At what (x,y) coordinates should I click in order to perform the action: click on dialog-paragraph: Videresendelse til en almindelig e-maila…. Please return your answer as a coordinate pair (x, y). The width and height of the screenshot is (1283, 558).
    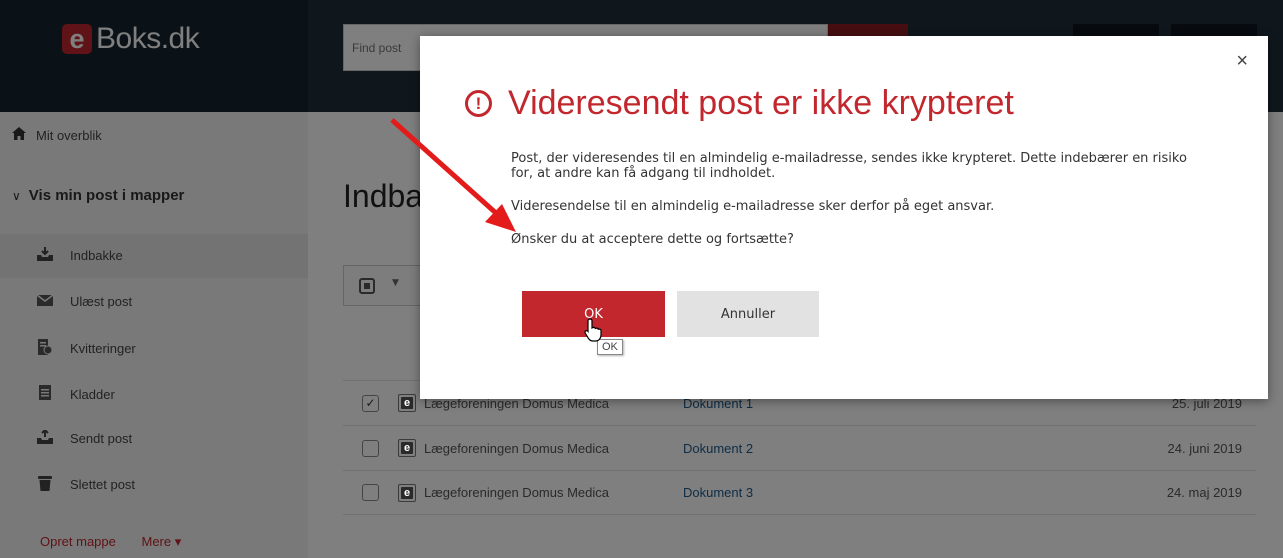
    Looking at the image, I should click on (753, 206).